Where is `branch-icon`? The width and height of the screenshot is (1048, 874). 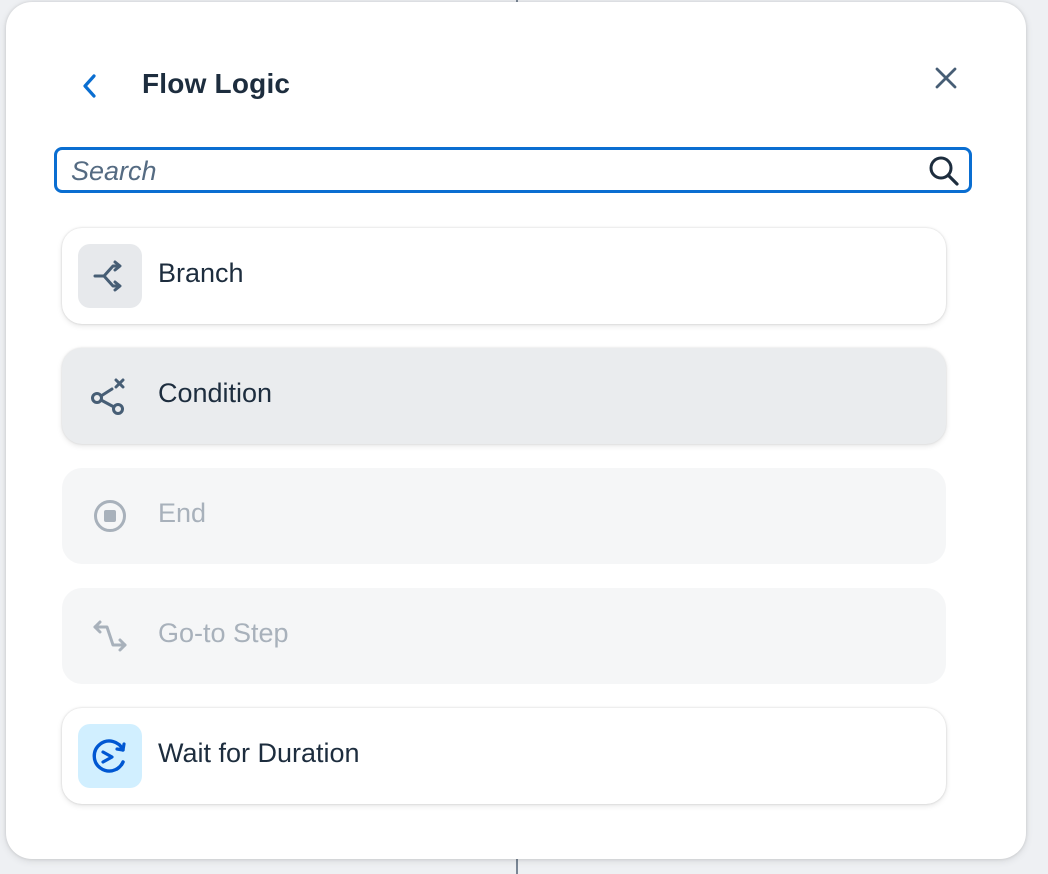 branch-icon is located at coordinates (110, 276).